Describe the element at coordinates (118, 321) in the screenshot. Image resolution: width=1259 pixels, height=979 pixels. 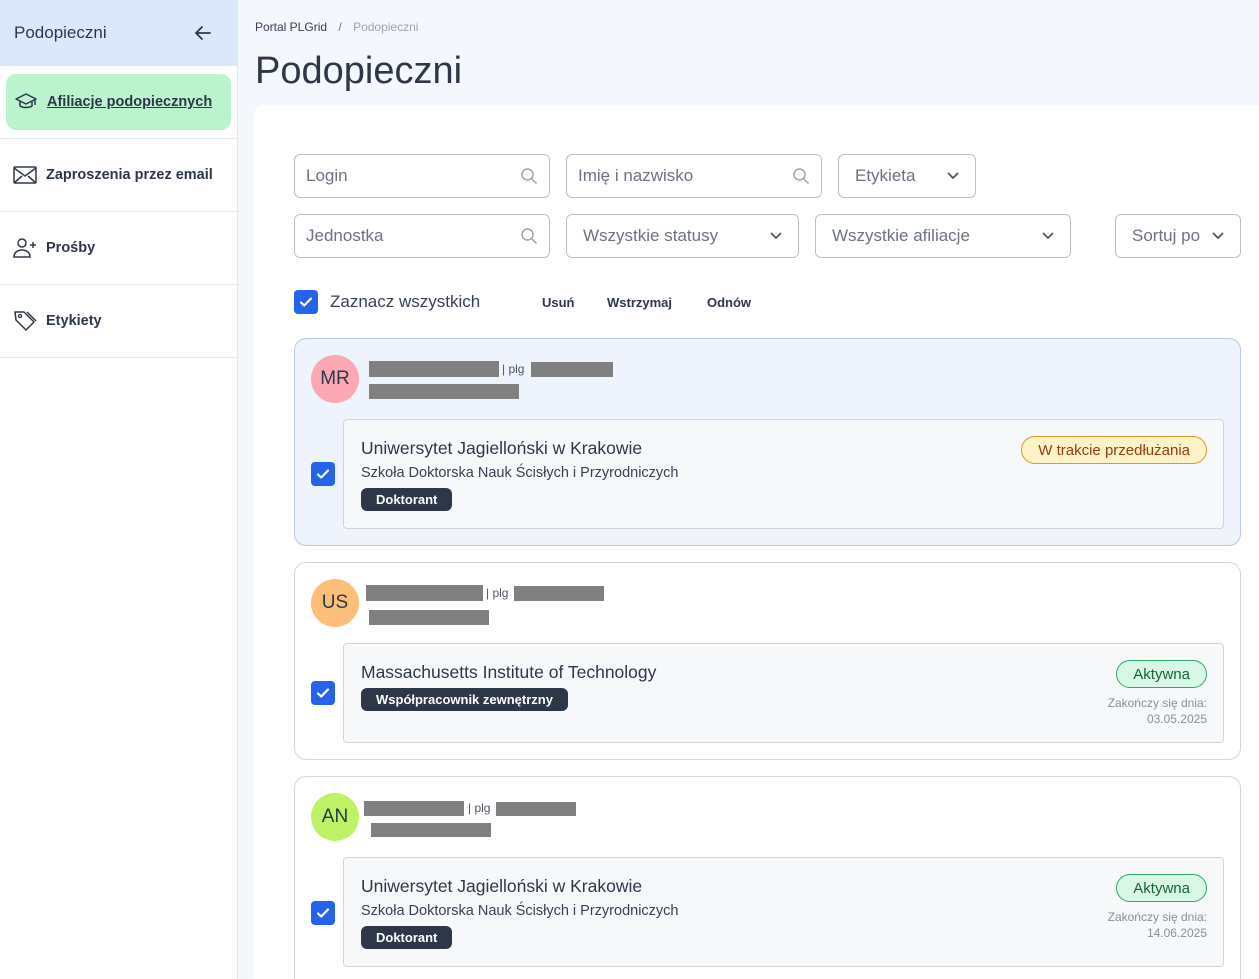
I see `sidebar-item-labels: Etykiety` at that location.